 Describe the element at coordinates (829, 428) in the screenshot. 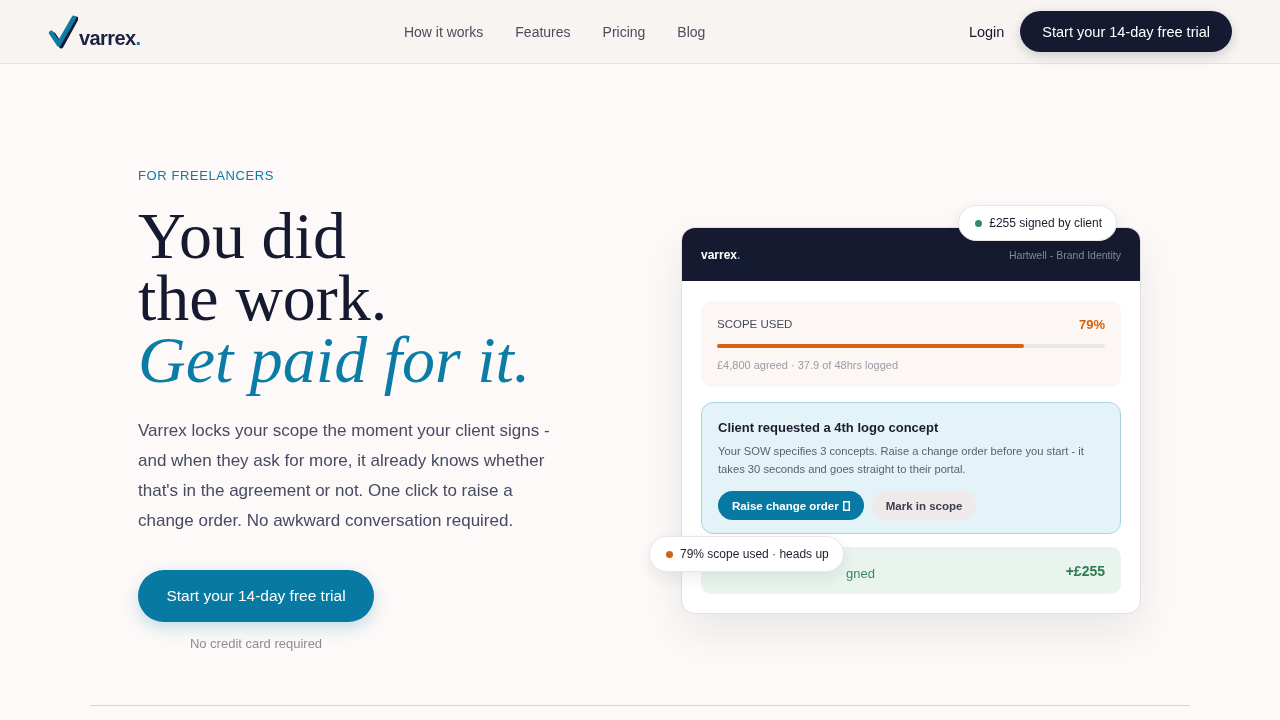

I see `request-title: Client requested a 4th logo concept` at that location.